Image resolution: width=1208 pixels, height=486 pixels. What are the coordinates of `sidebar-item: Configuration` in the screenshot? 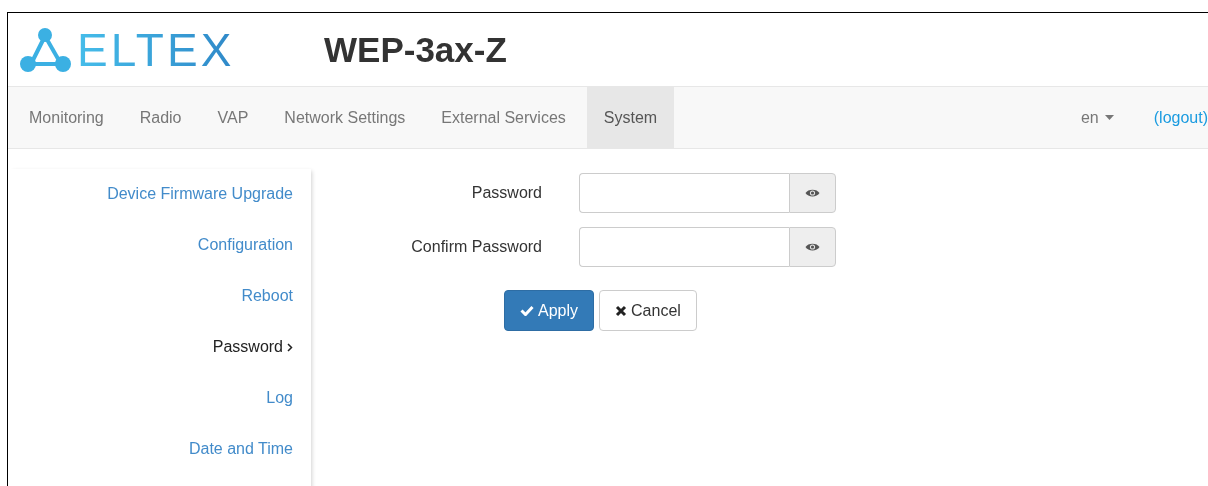 It's located at (254, 260).